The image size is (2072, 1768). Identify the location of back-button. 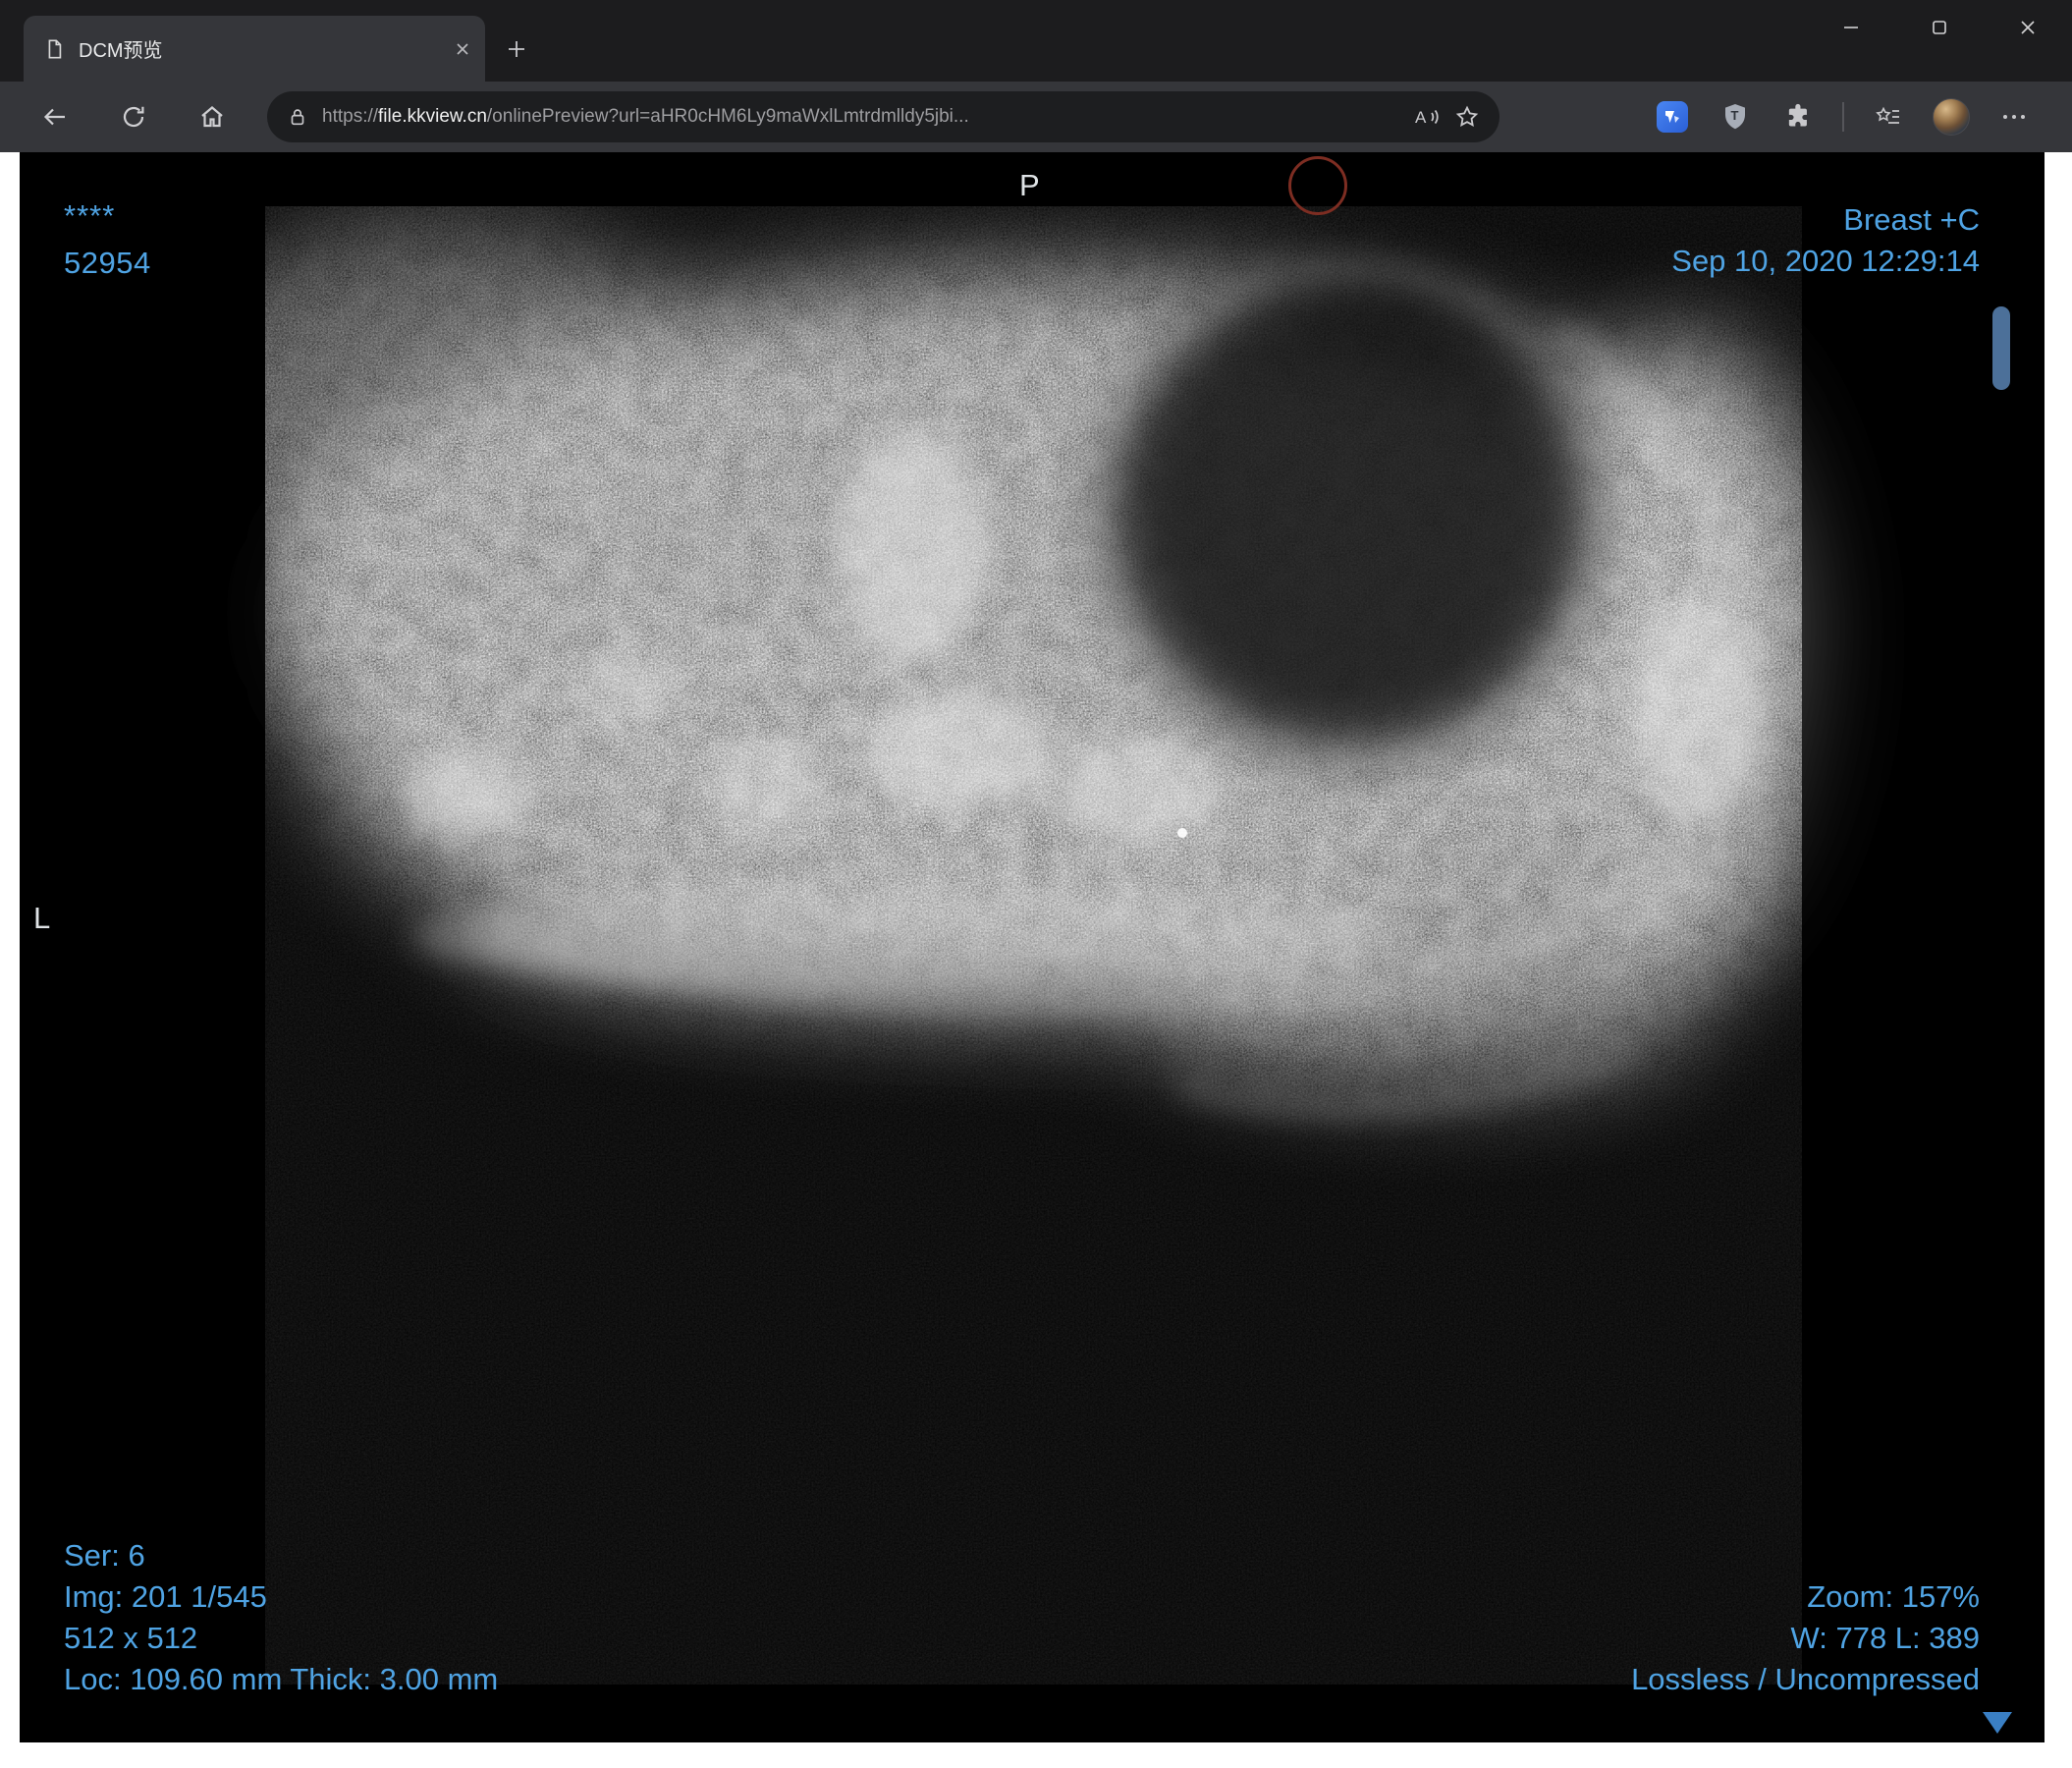
(55, 116).